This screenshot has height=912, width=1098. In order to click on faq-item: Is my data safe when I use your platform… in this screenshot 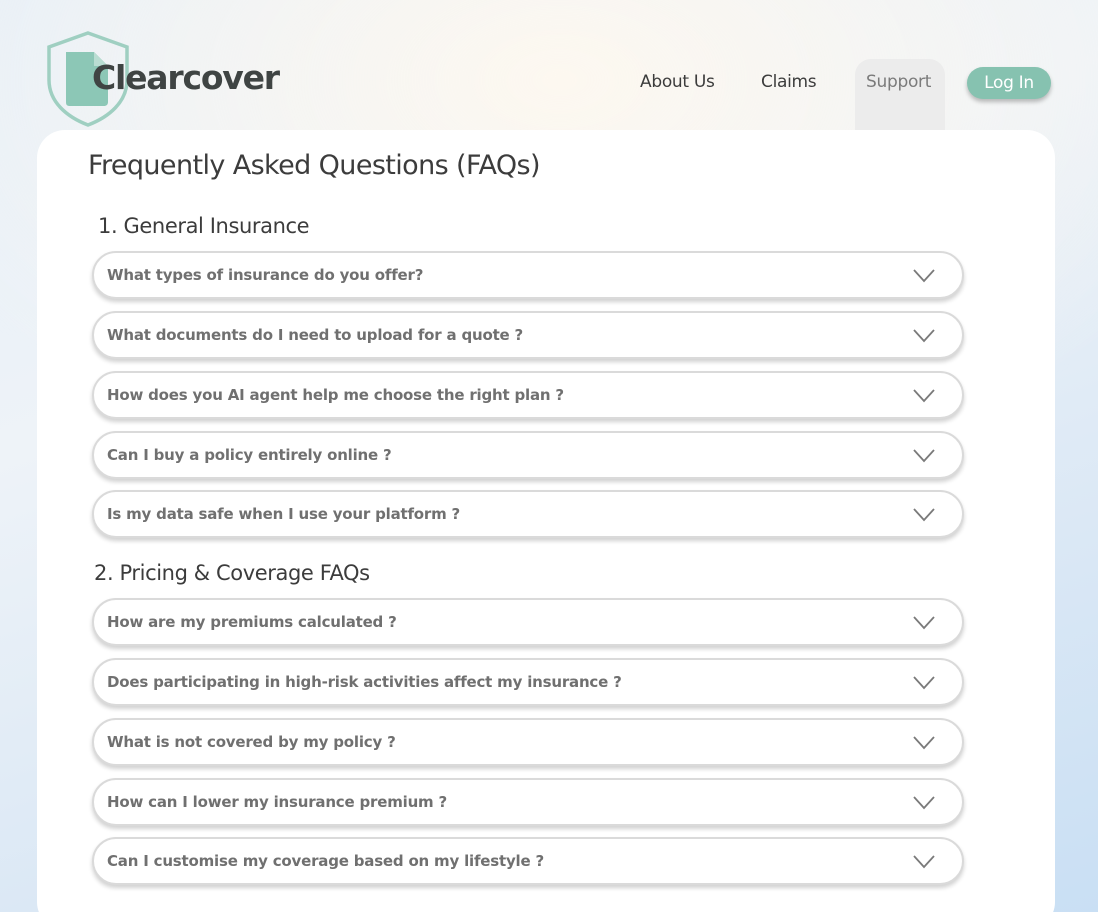, I will do `click(528, 514)`.